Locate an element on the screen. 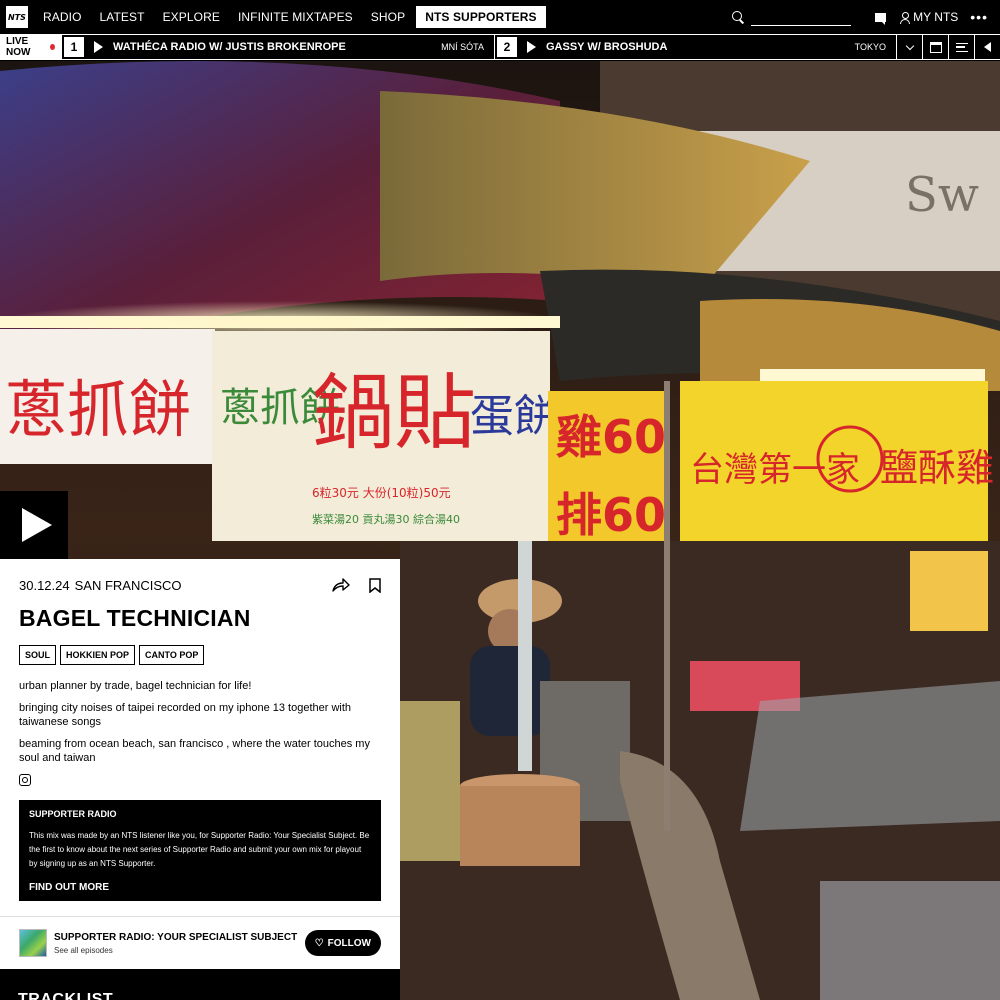 The width and height of the screenshot is (1000, 1000). channel-location: MNÍ SÓTA is located at coordinates (462, 47).